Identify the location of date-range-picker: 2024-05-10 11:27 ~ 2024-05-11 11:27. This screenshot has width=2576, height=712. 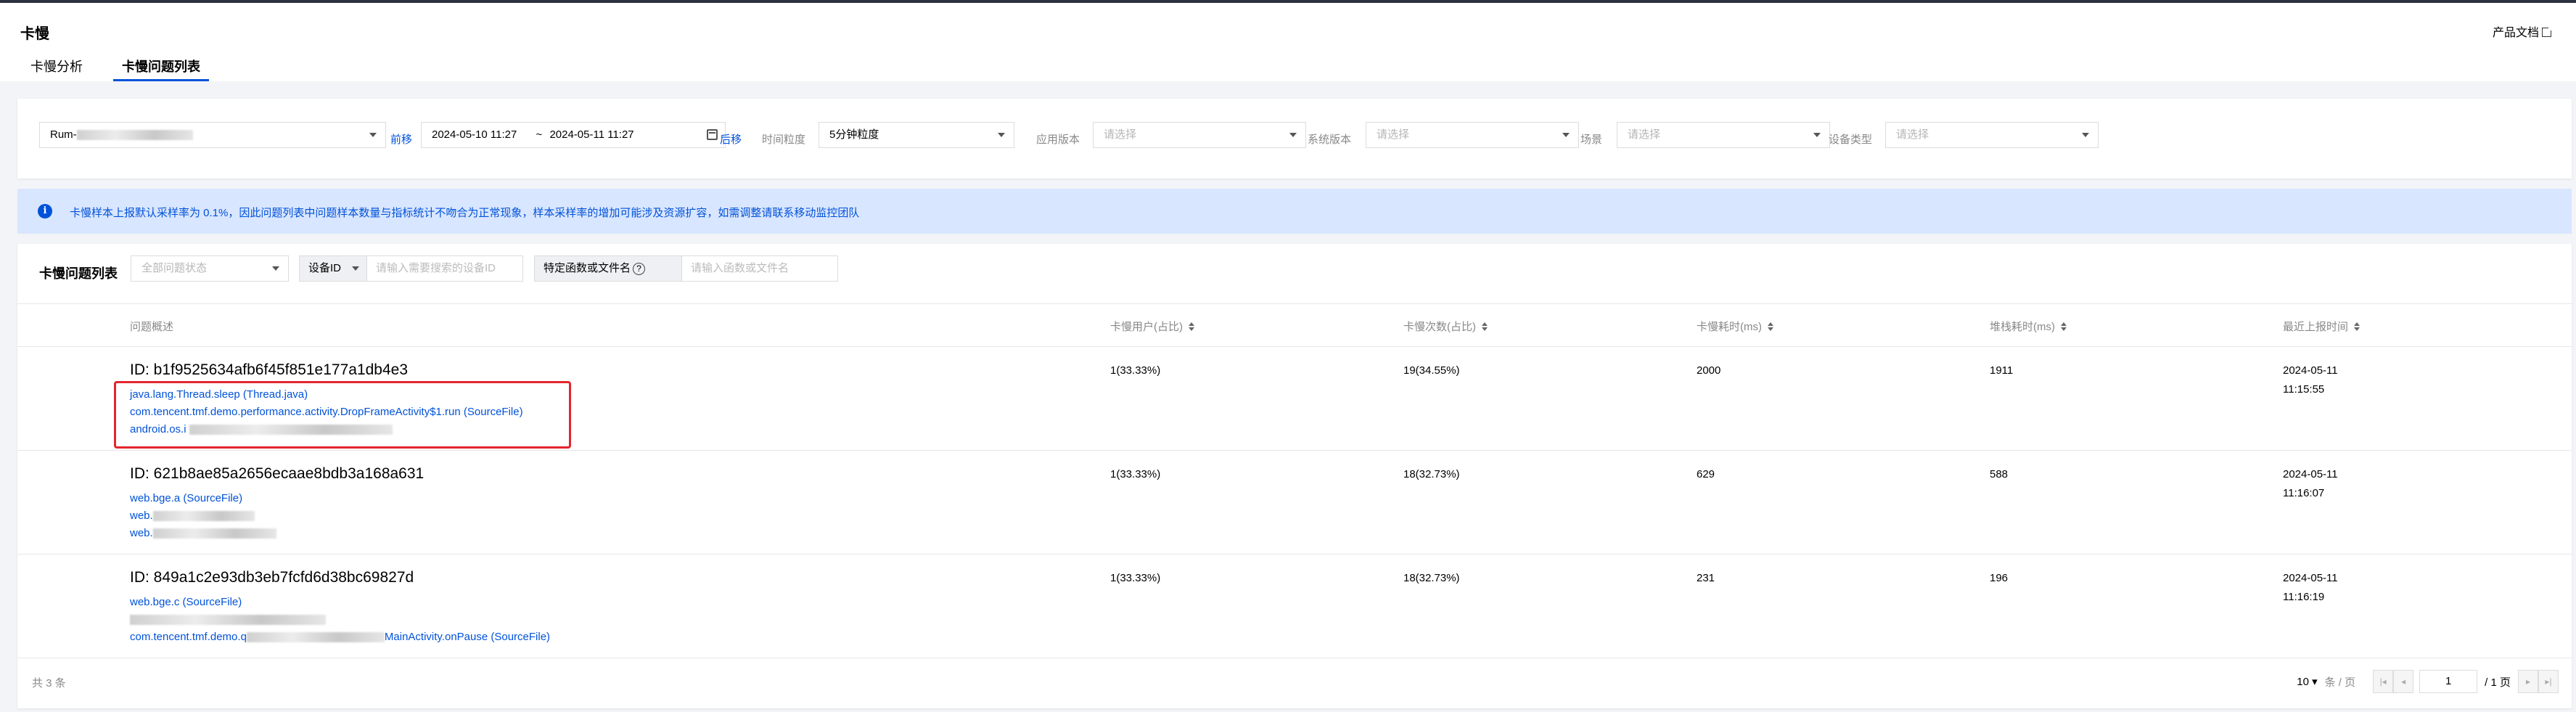
(573, 135).